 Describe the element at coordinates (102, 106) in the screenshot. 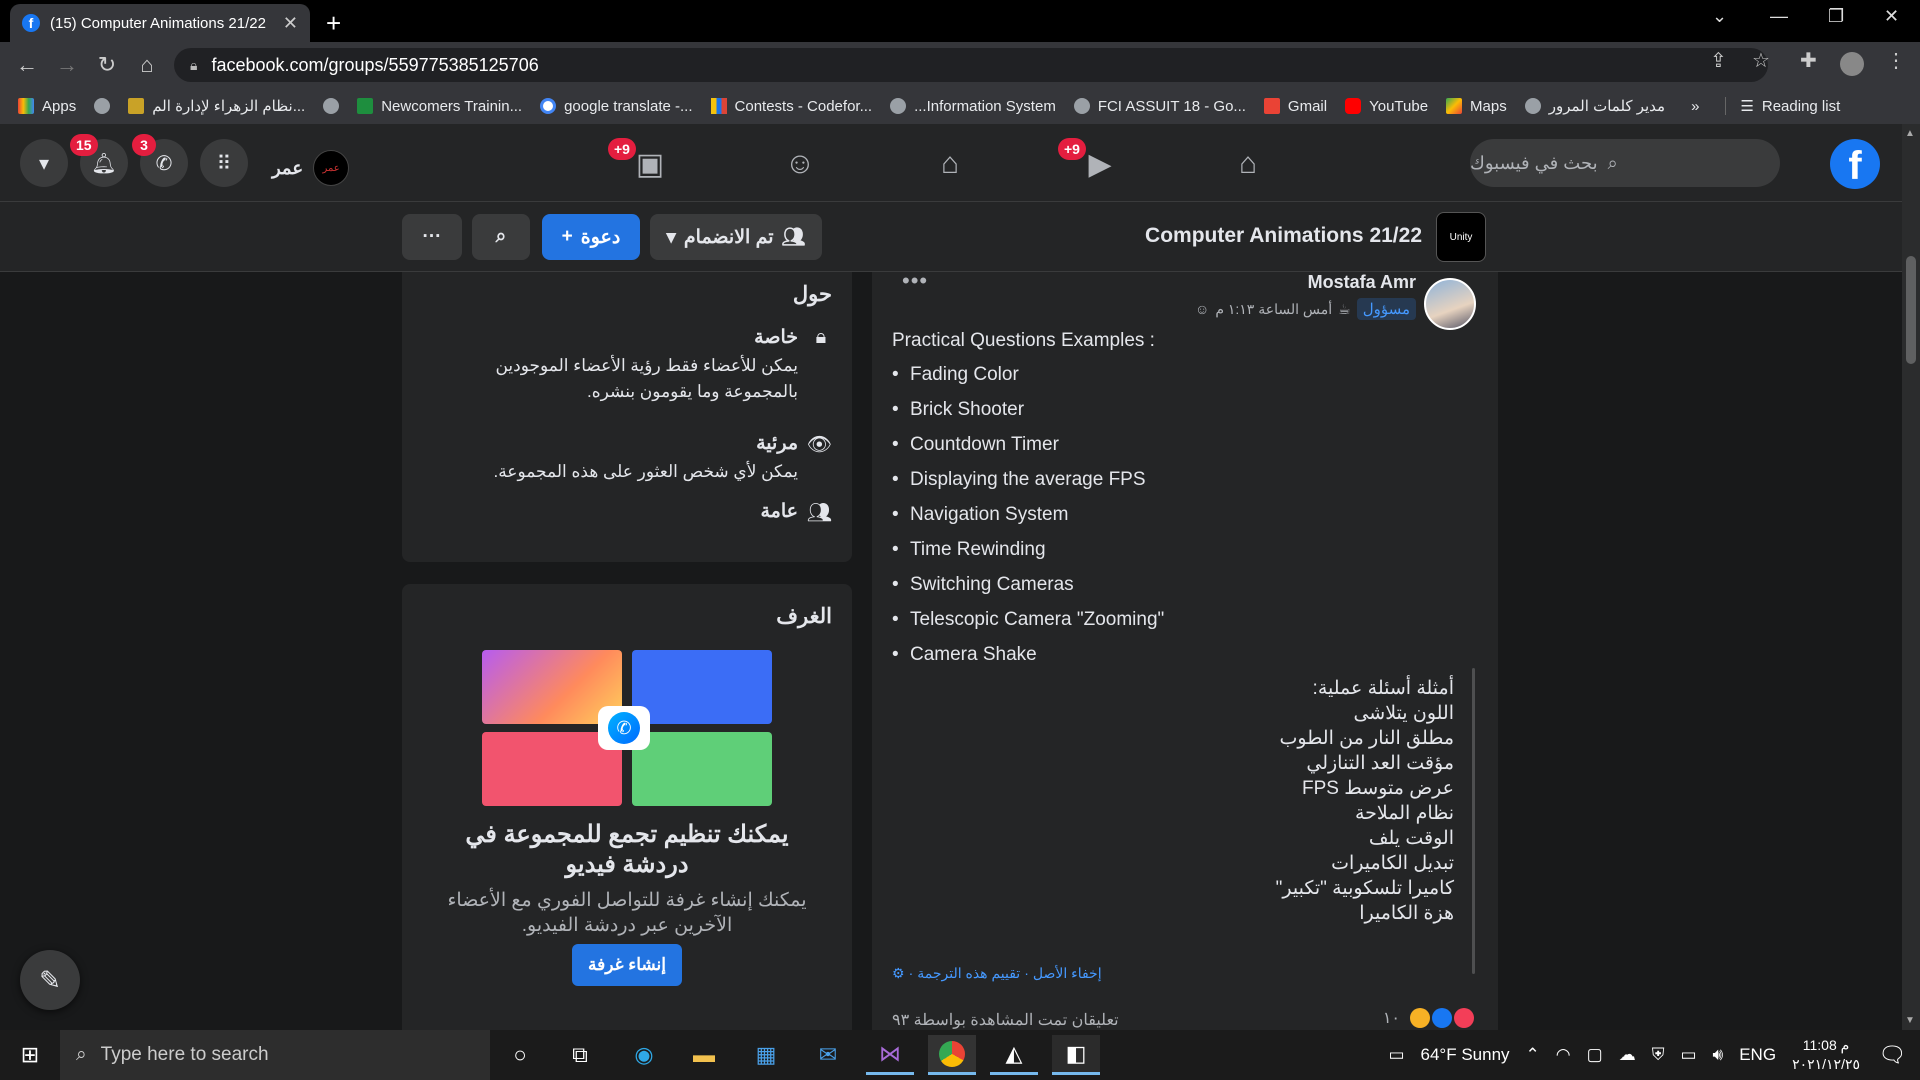

I see `bookmark-globe` at that location.